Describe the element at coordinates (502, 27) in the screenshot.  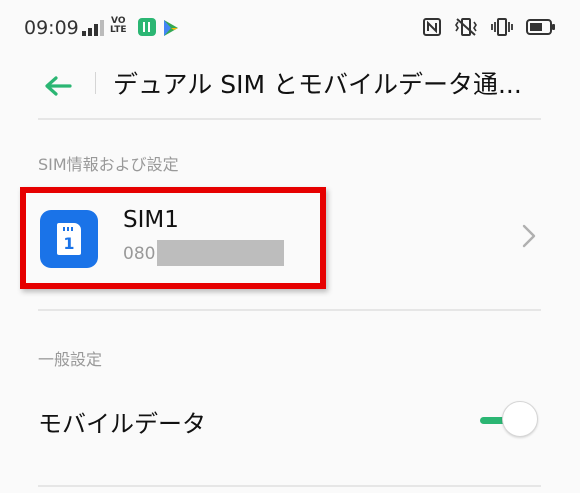
I see `vibrate-mode-icon` at that location.